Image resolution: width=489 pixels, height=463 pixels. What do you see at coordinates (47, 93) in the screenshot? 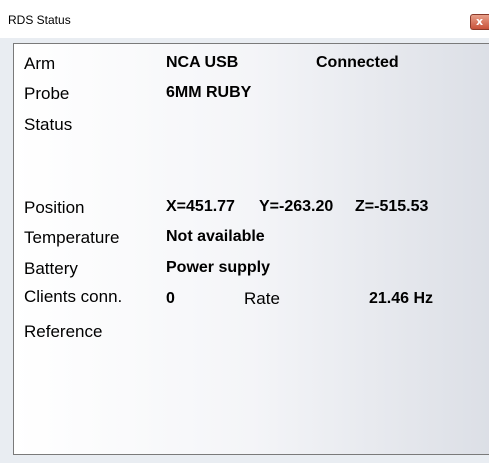
I see `probe-label: Probe` at bounding box center [47, 93].